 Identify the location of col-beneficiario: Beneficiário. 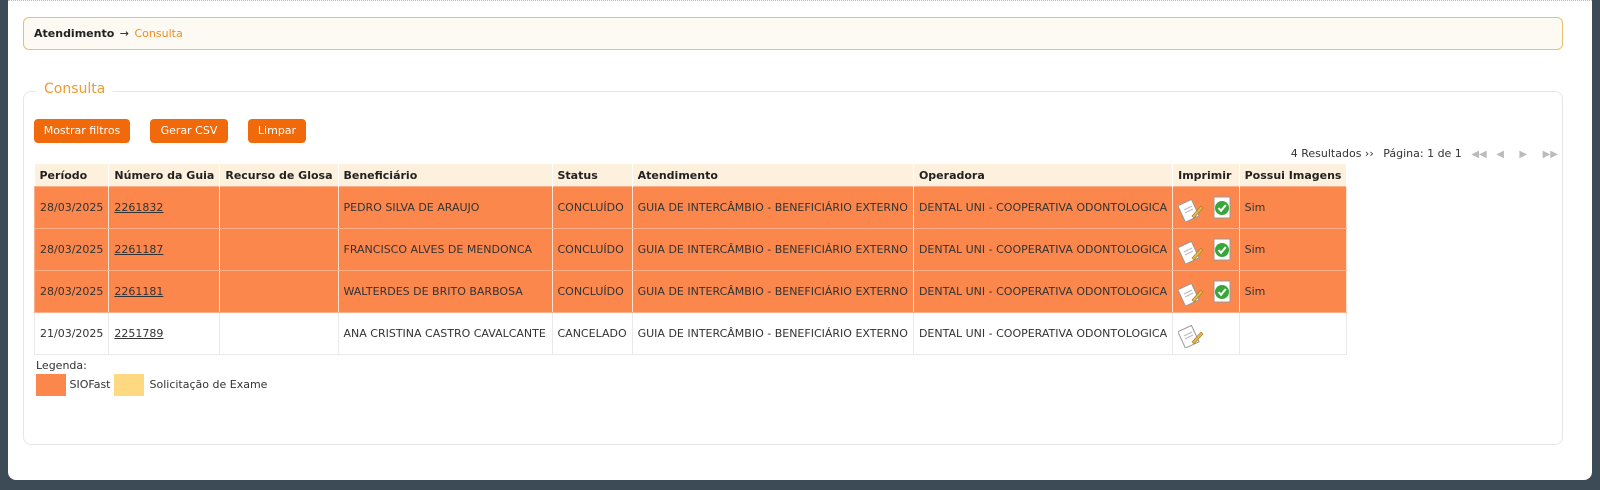
(445, 175).